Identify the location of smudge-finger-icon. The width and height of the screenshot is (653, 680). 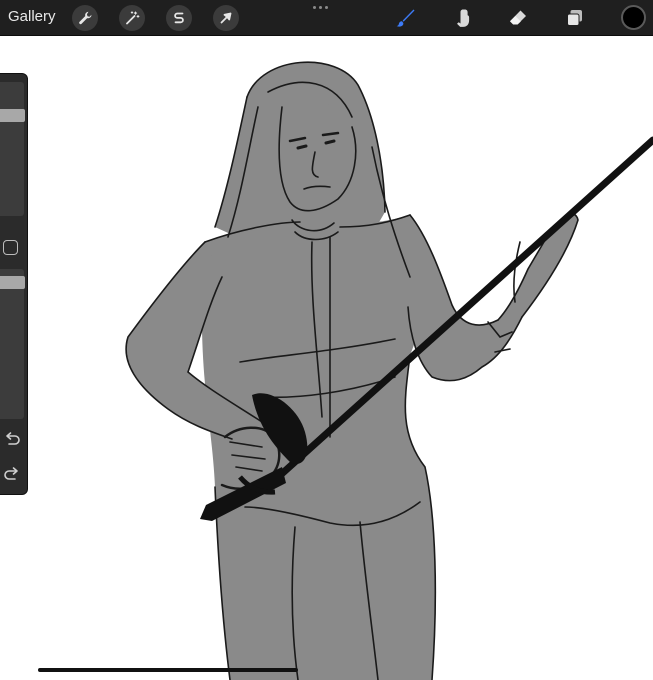
(463, 18).